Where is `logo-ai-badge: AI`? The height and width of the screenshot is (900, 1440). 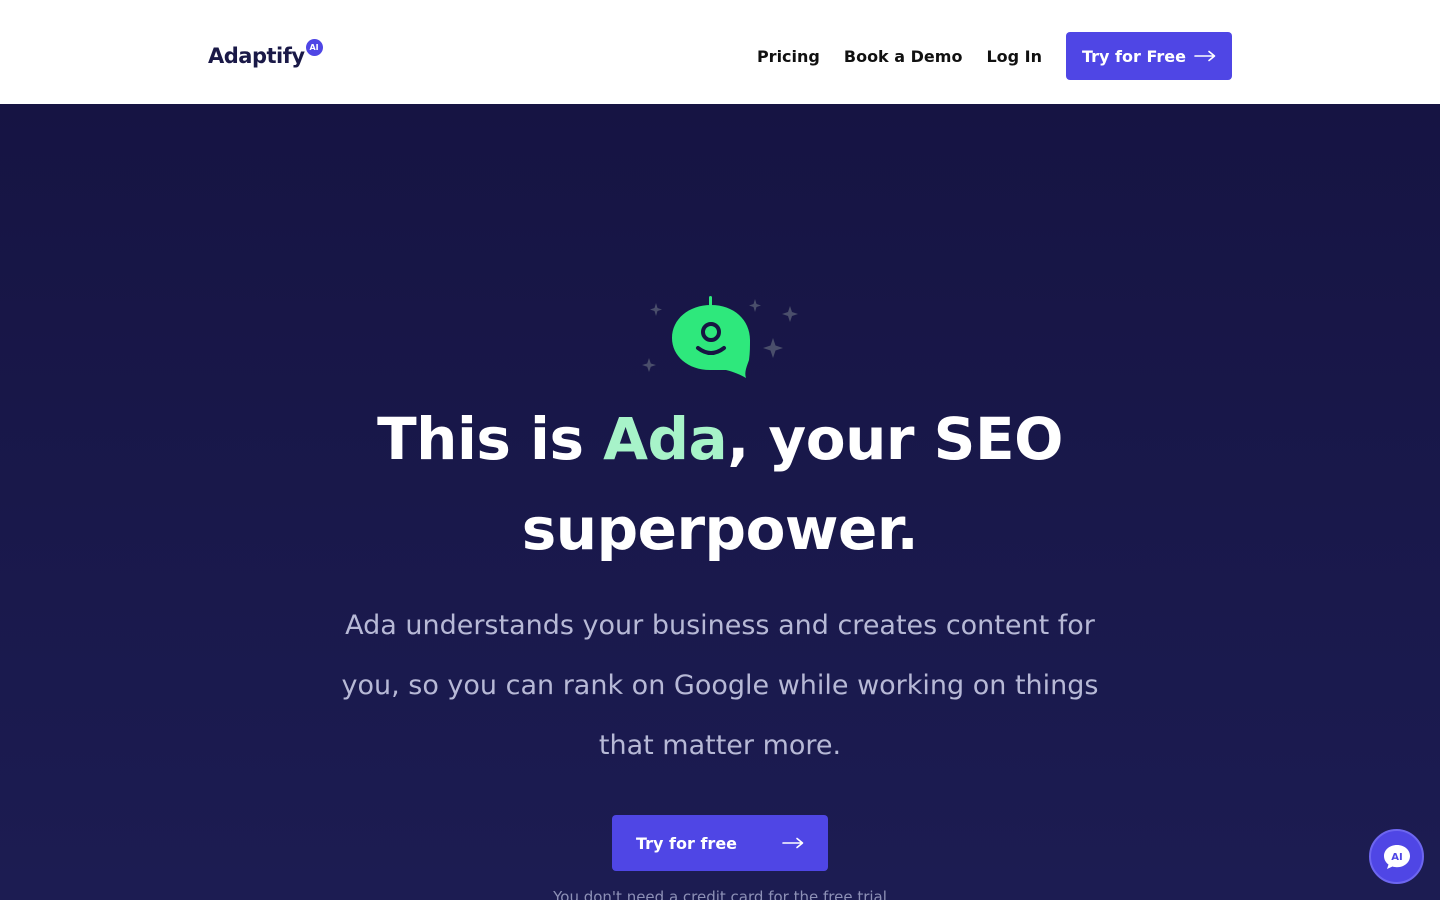
logo-ai-badge: AI is located at coordinates (314, 47).